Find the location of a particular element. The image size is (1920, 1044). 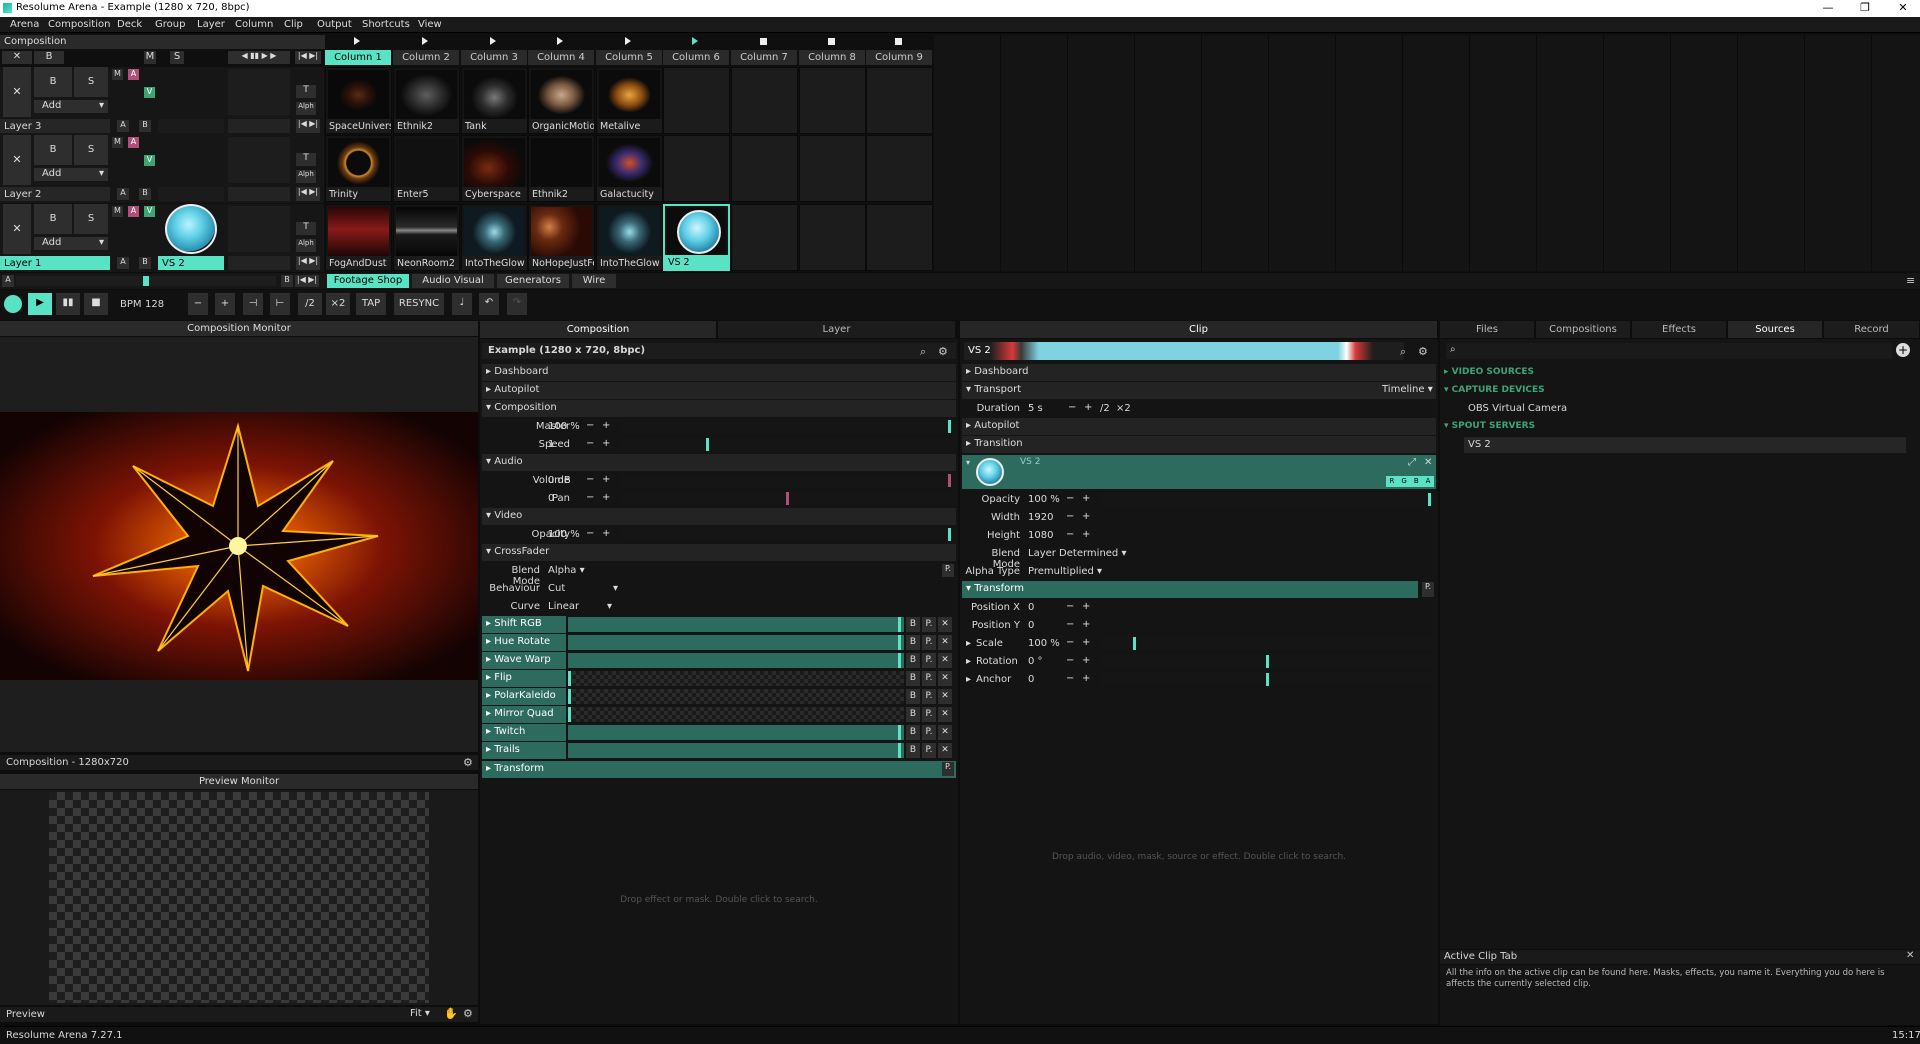

search-icon: ⌕ is located at coordinates (1403, 352).